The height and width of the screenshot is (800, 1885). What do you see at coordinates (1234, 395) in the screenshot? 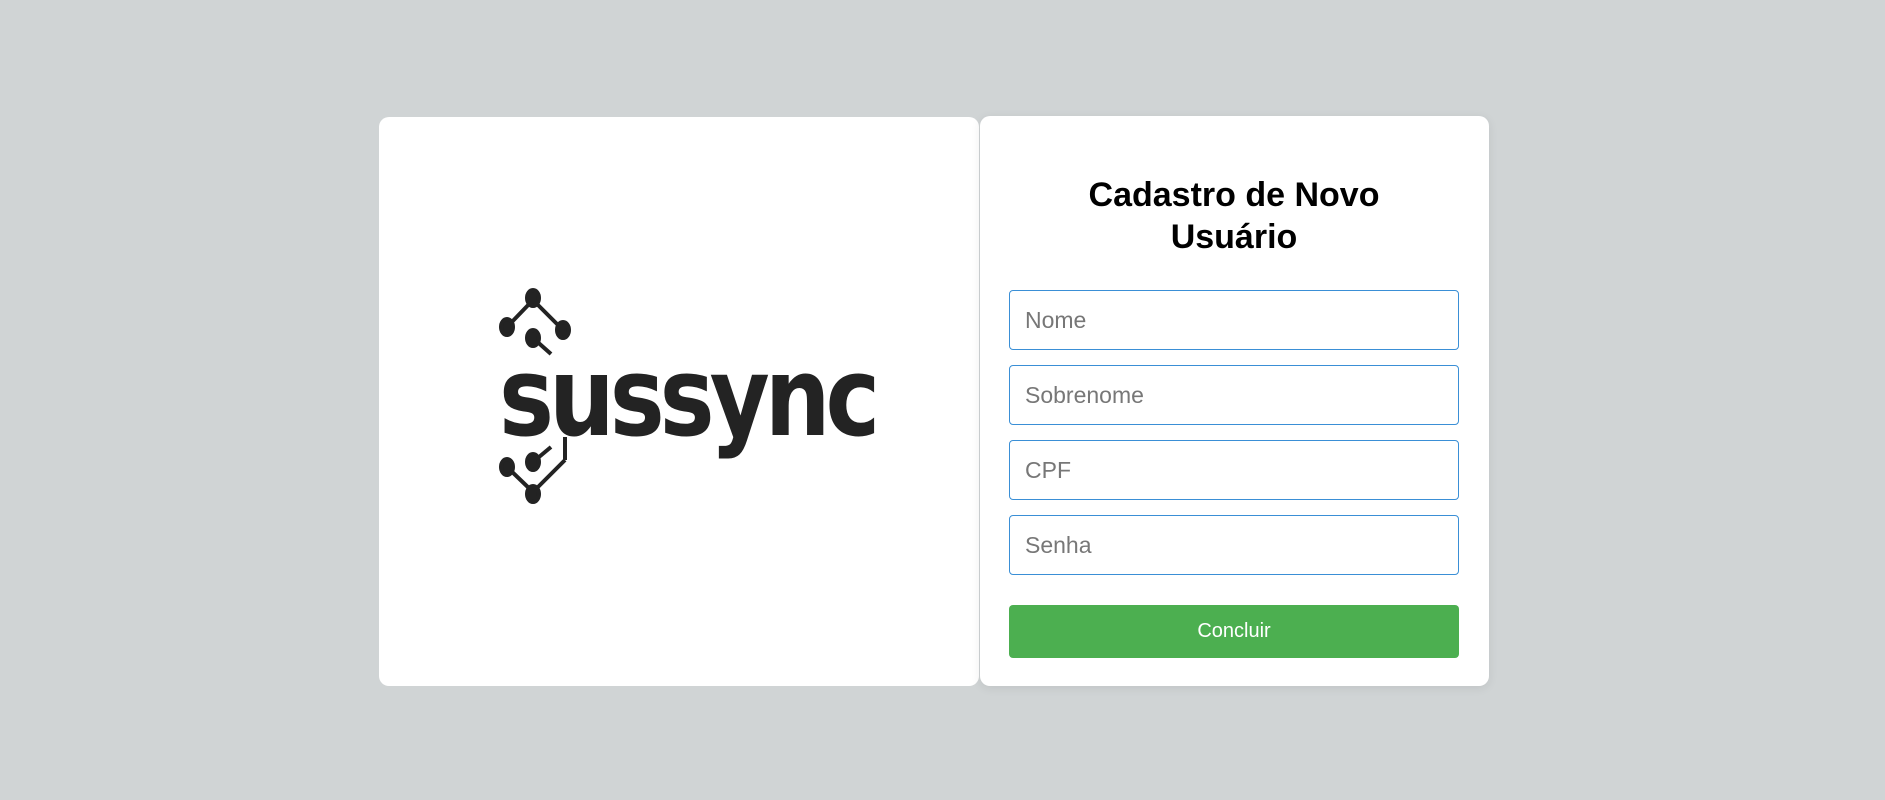
I see `last-name-input` at bounding box center [1234, 395].